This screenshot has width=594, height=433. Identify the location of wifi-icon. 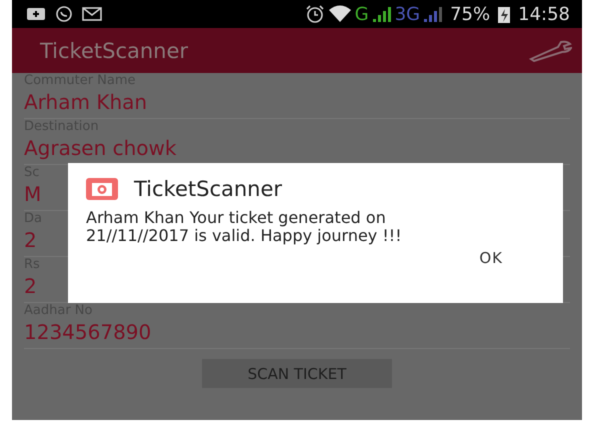
(340, 14).